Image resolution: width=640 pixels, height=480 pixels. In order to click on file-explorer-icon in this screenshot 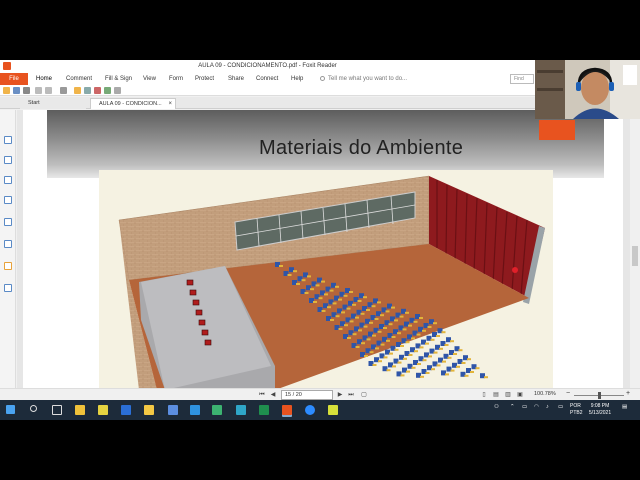, I will do `click(80, 410)`.